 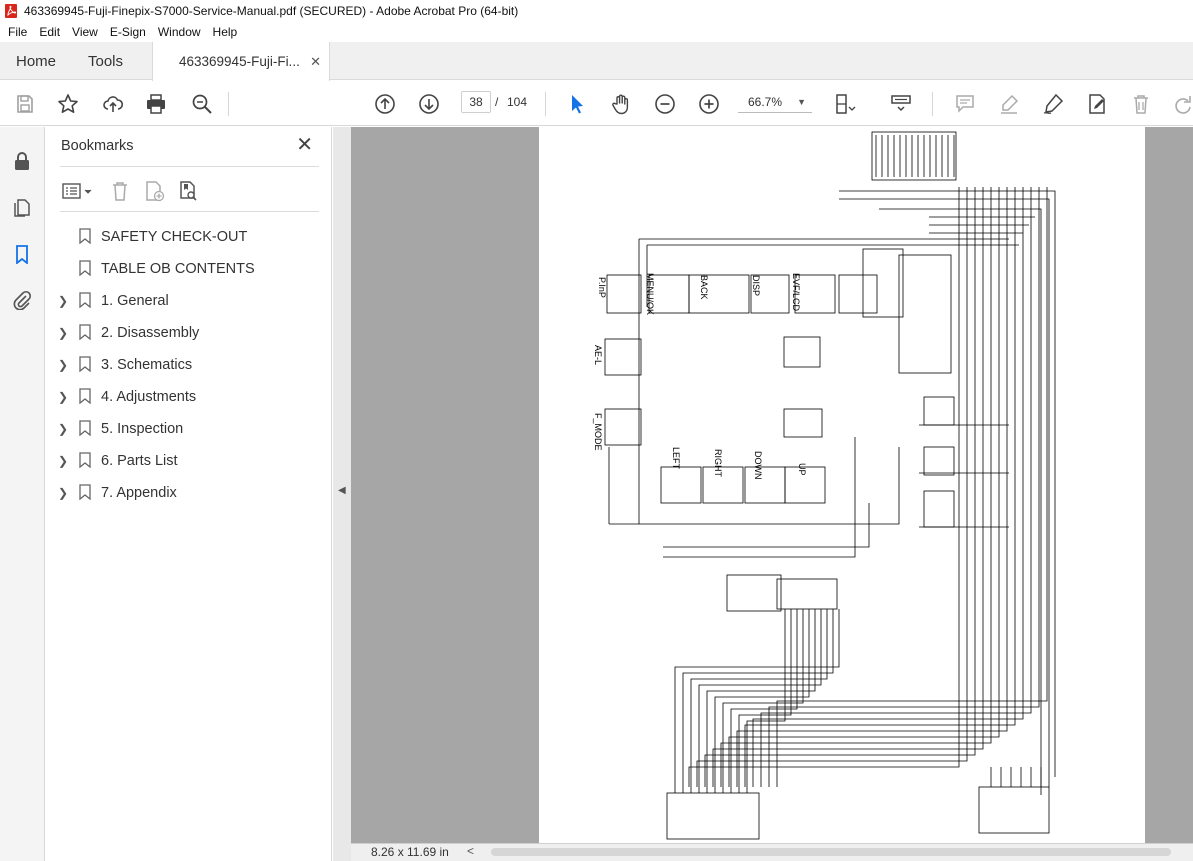 What do you see at coordinates (225, 32) in the screenshot?
I see `menu-help: Help` at bounding box center [225, 32].